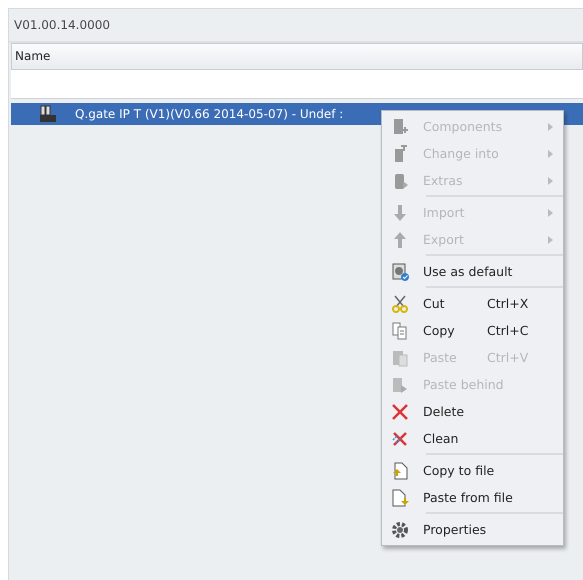  What do you see at coordinates (472, 470) in the screenshot?
I see `menu-item: Copy to file` at bounding box center [472, 470].